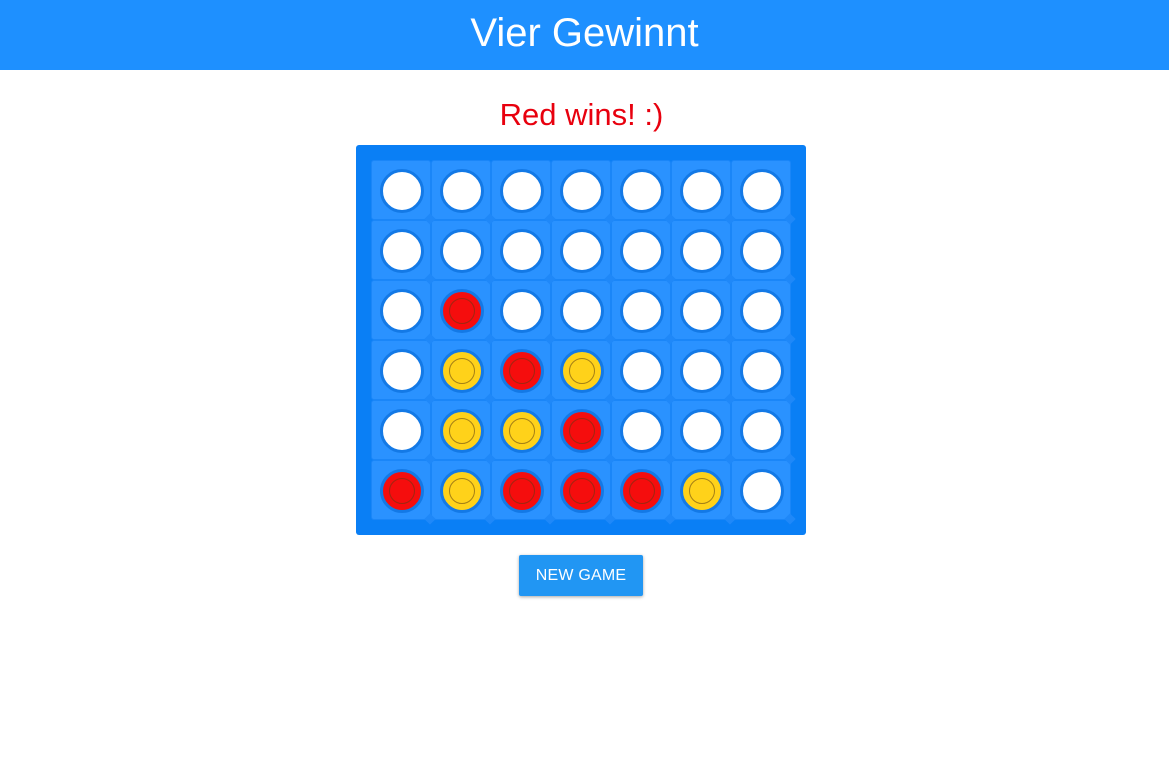 Image resolution: width=1169 pixels, height=781 pixels. Describe the element at coordinates (581, 575) in the screenshot. I see `new-game-button: NEW GAME` at that location.